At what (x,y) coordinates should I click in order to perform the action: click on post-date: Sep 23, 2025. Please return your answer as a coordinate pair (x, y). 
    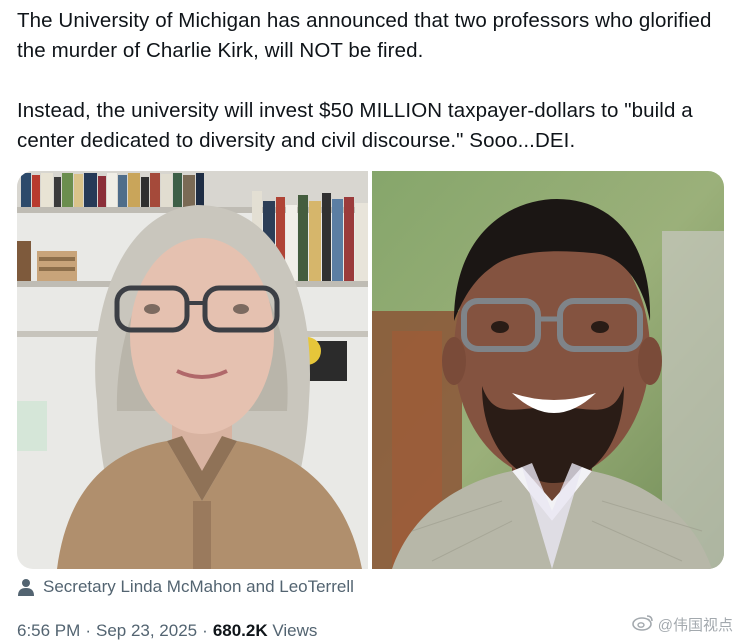
    Looking at the image, I should click on (146, 630).